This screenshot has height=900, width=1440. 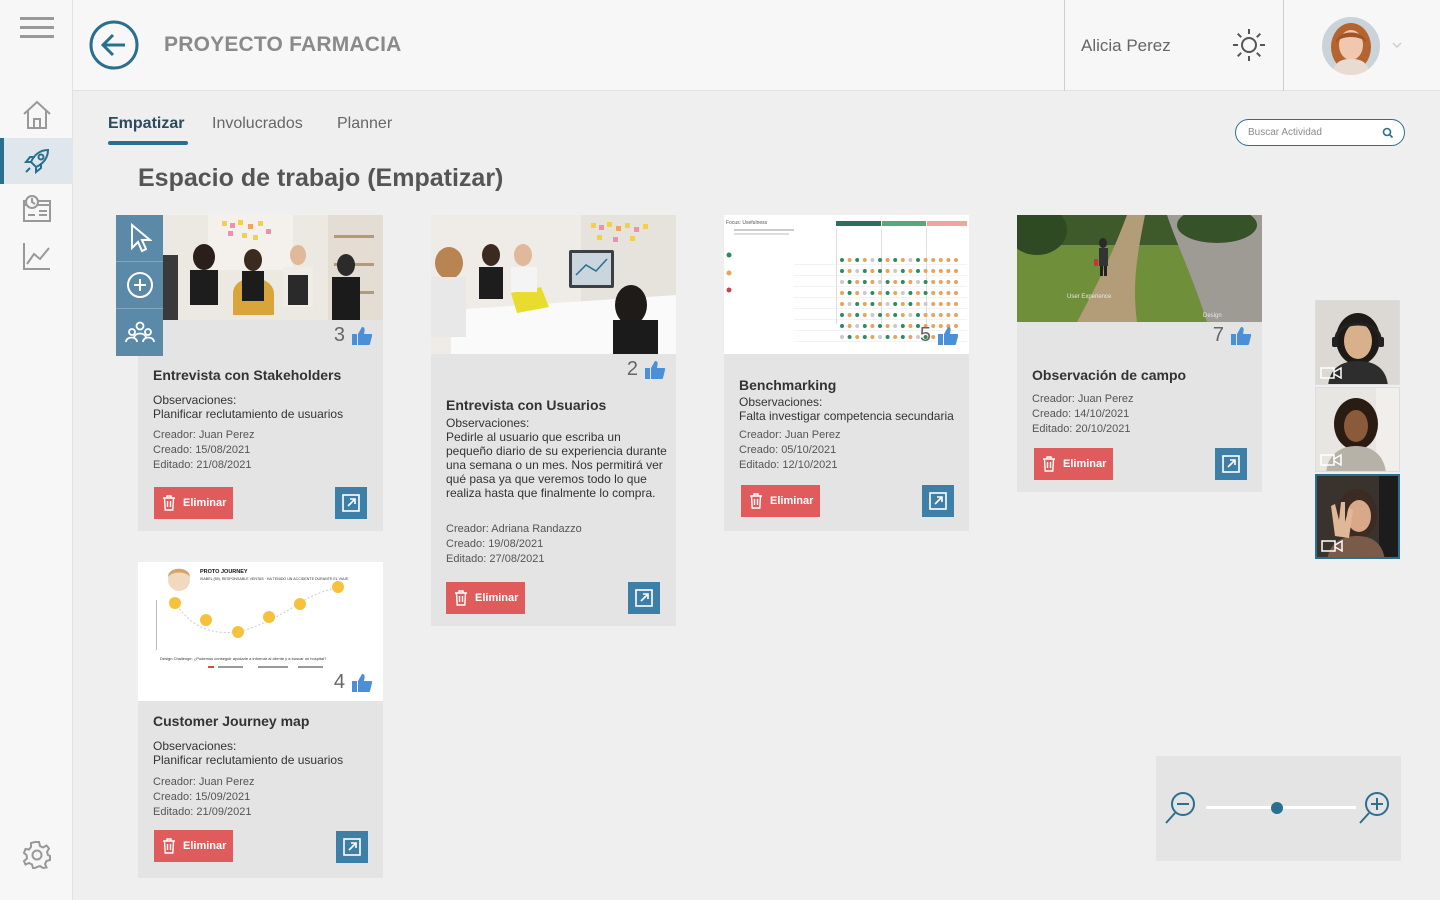 I want to click on search-icon, so click(x=1388, y=133).